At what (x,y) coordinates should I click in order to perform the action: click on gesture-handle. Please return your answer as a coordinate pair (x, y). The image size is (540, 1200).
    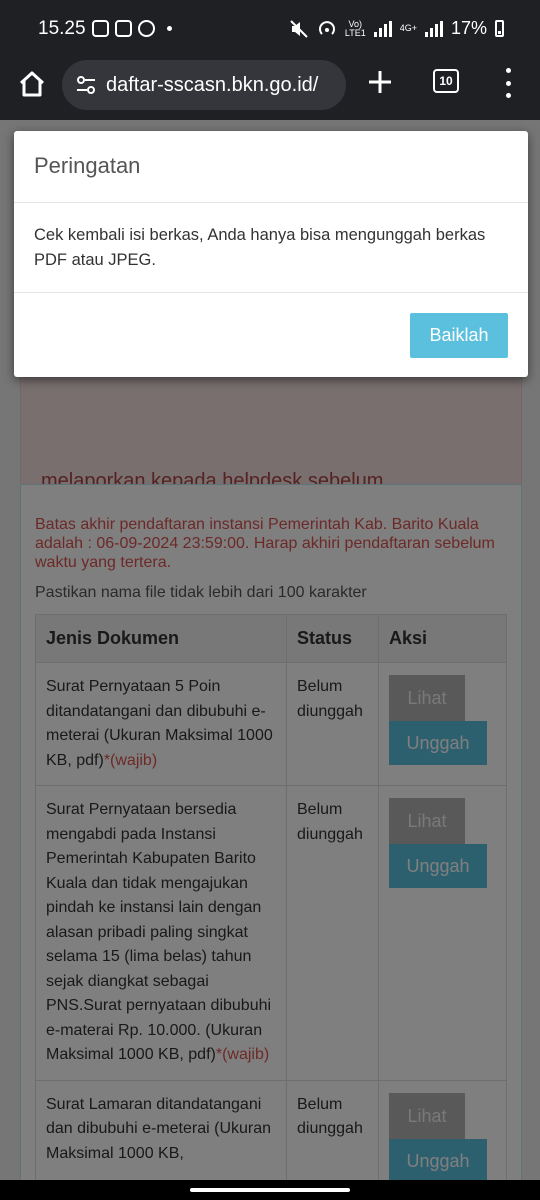
    Looking at the image, I should click on (270, 1190).